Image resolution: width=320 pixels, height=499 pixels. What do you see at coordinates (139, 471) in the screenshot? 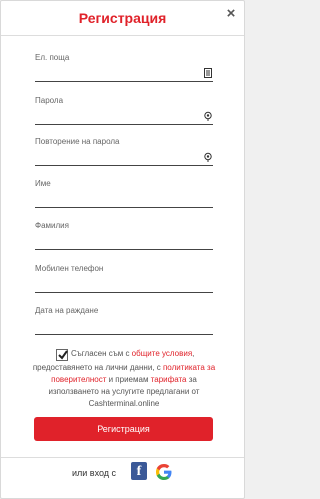
I see `facebook-icon: f` at bounding box center [139, 471].